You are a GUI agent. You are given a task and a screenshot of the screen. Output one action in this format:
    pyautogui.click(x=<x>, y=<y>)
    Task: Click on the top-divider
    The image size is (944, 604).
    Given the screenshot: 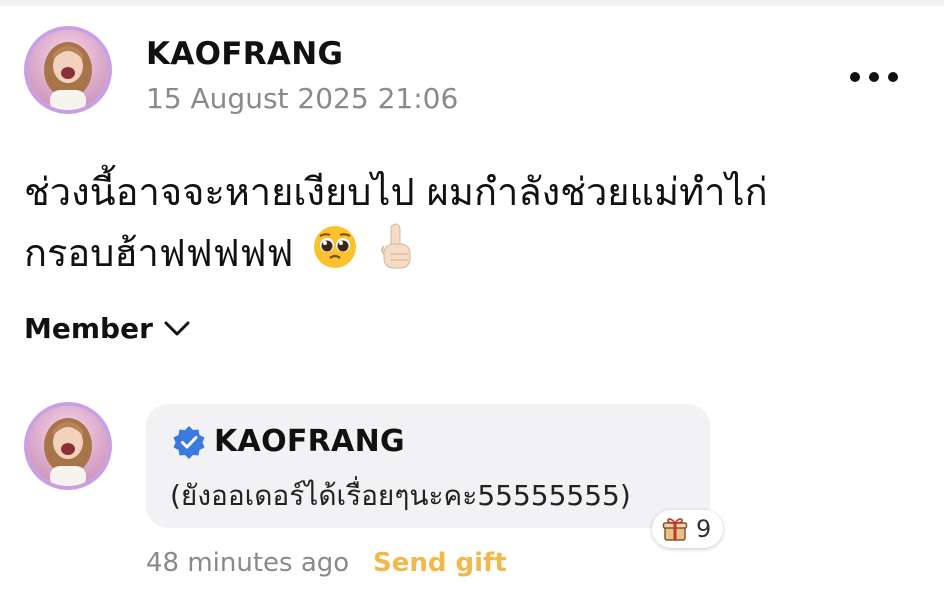 What is the action you would take?
    pyautogui.click(x=472, y=3)
    